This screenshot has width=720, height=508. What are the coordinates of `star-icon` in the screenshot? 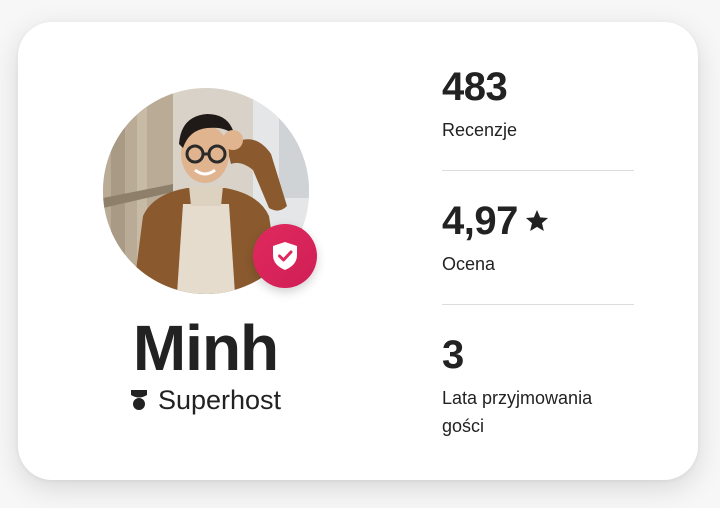 It's located at (537, 221).